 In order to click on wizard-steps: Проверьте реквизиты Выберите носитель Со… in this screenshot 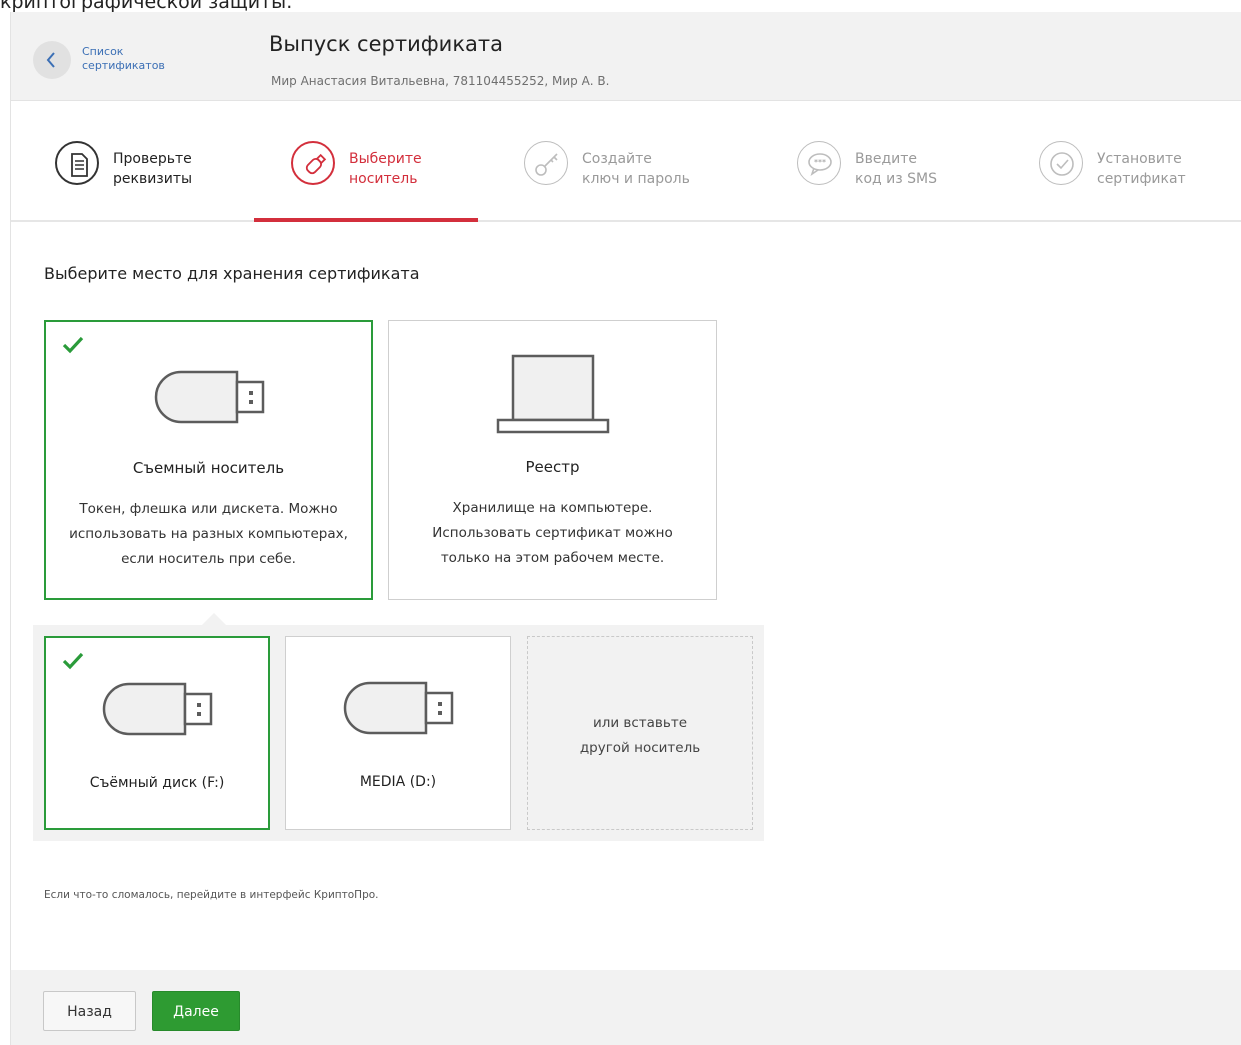, I will do `click(626, 161)`.